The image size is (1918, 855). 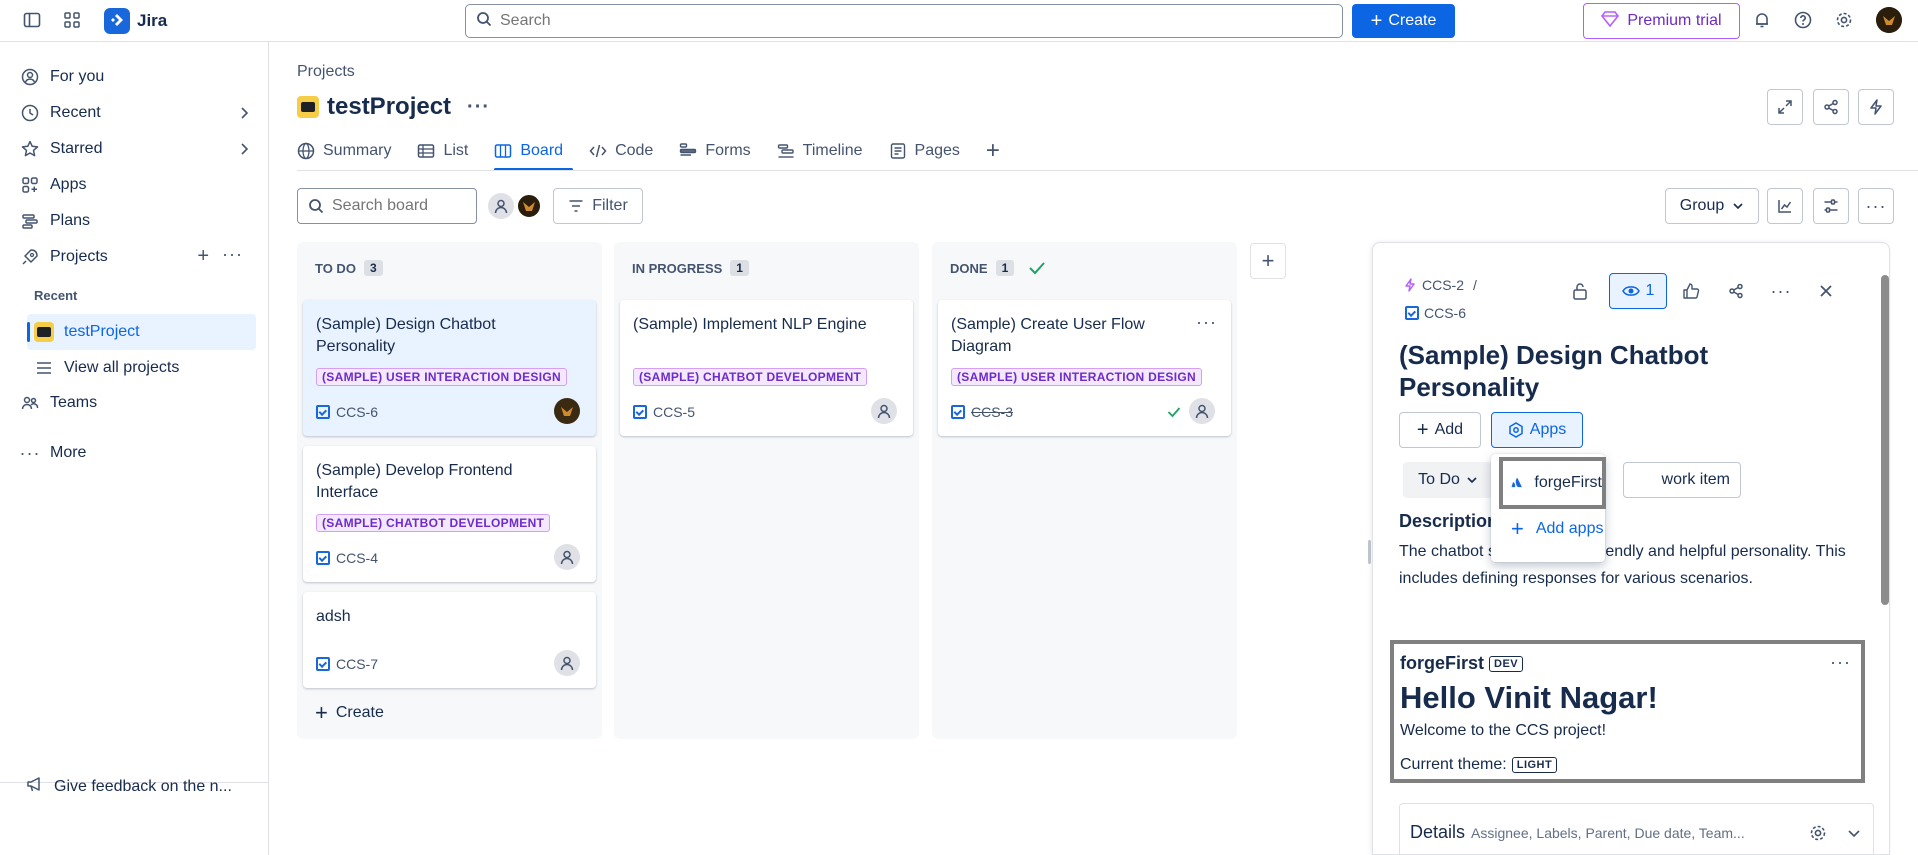 I want to click on sidebar-item-plans: Plans, so click(x=55, y=221).